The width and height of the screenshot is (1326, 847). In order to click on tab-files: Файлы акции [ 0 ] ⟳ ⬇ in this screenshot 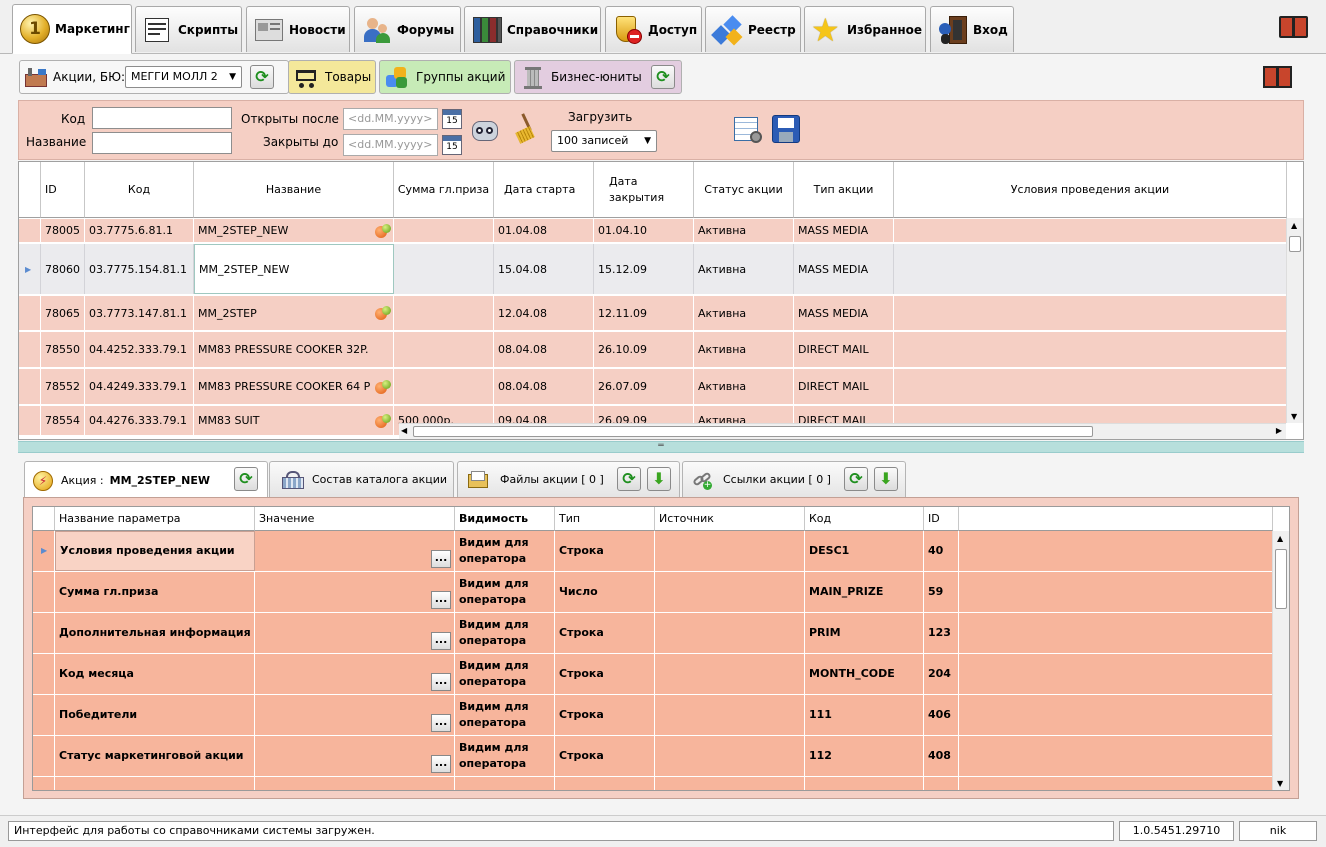, I will do `click(568, 479)`.